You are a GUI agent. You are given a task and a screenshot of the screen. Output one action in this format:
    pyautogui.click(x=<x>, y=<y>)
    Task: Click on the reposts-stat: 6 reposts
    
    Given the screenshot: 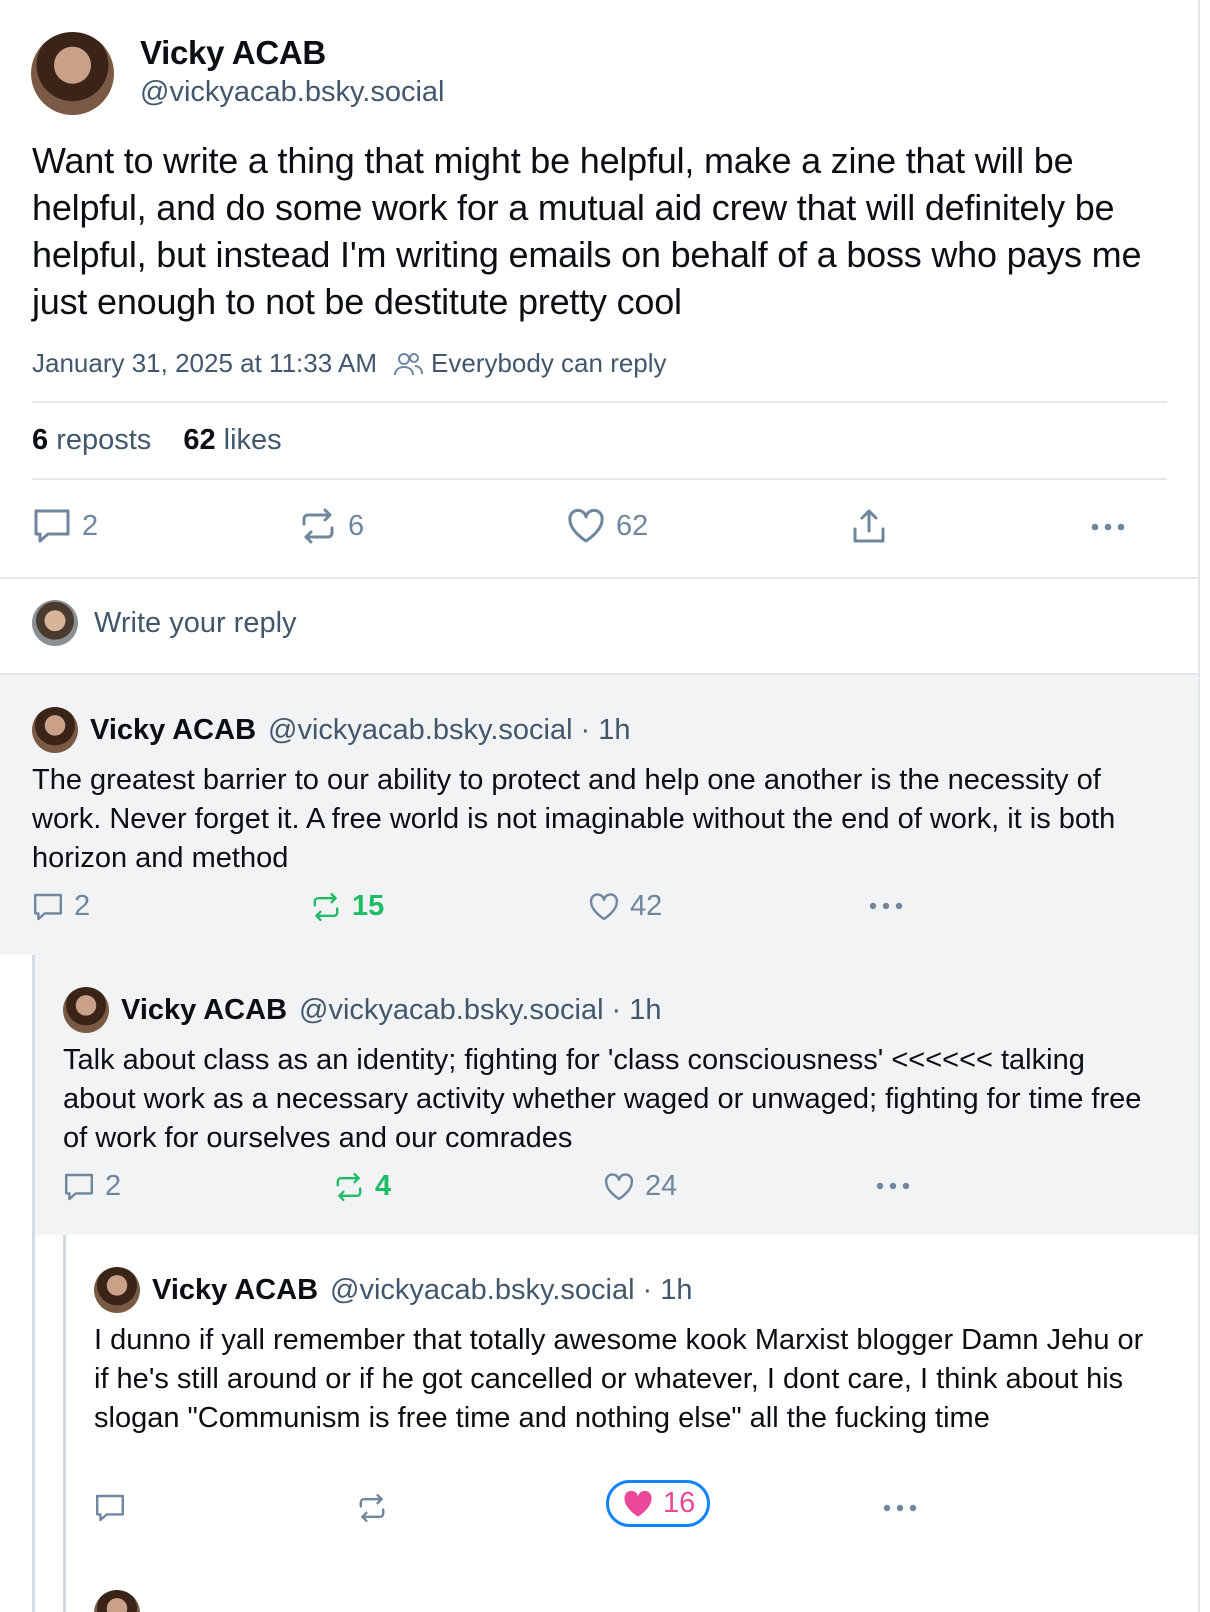 What is the action you would take?
    pyautogui.click(x=91, y=440)
    